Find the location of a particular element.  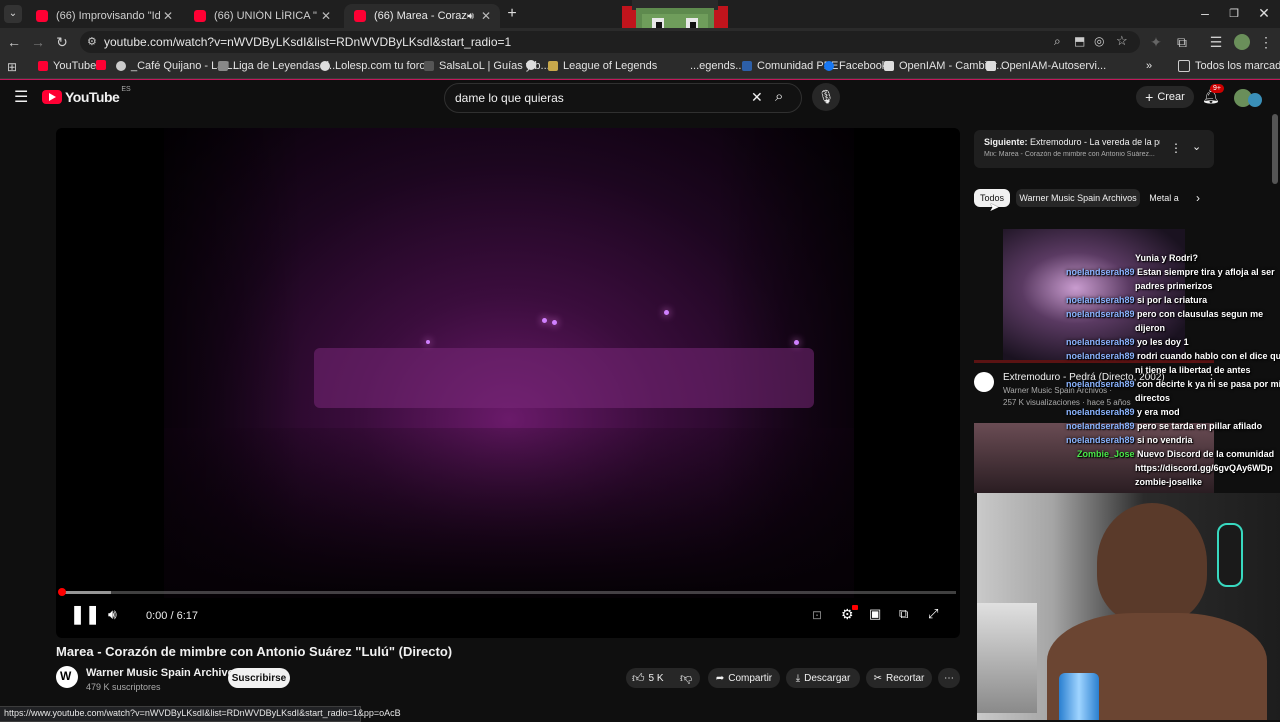

site-info-icon: ⚙ is located at coordinates (92, 41).